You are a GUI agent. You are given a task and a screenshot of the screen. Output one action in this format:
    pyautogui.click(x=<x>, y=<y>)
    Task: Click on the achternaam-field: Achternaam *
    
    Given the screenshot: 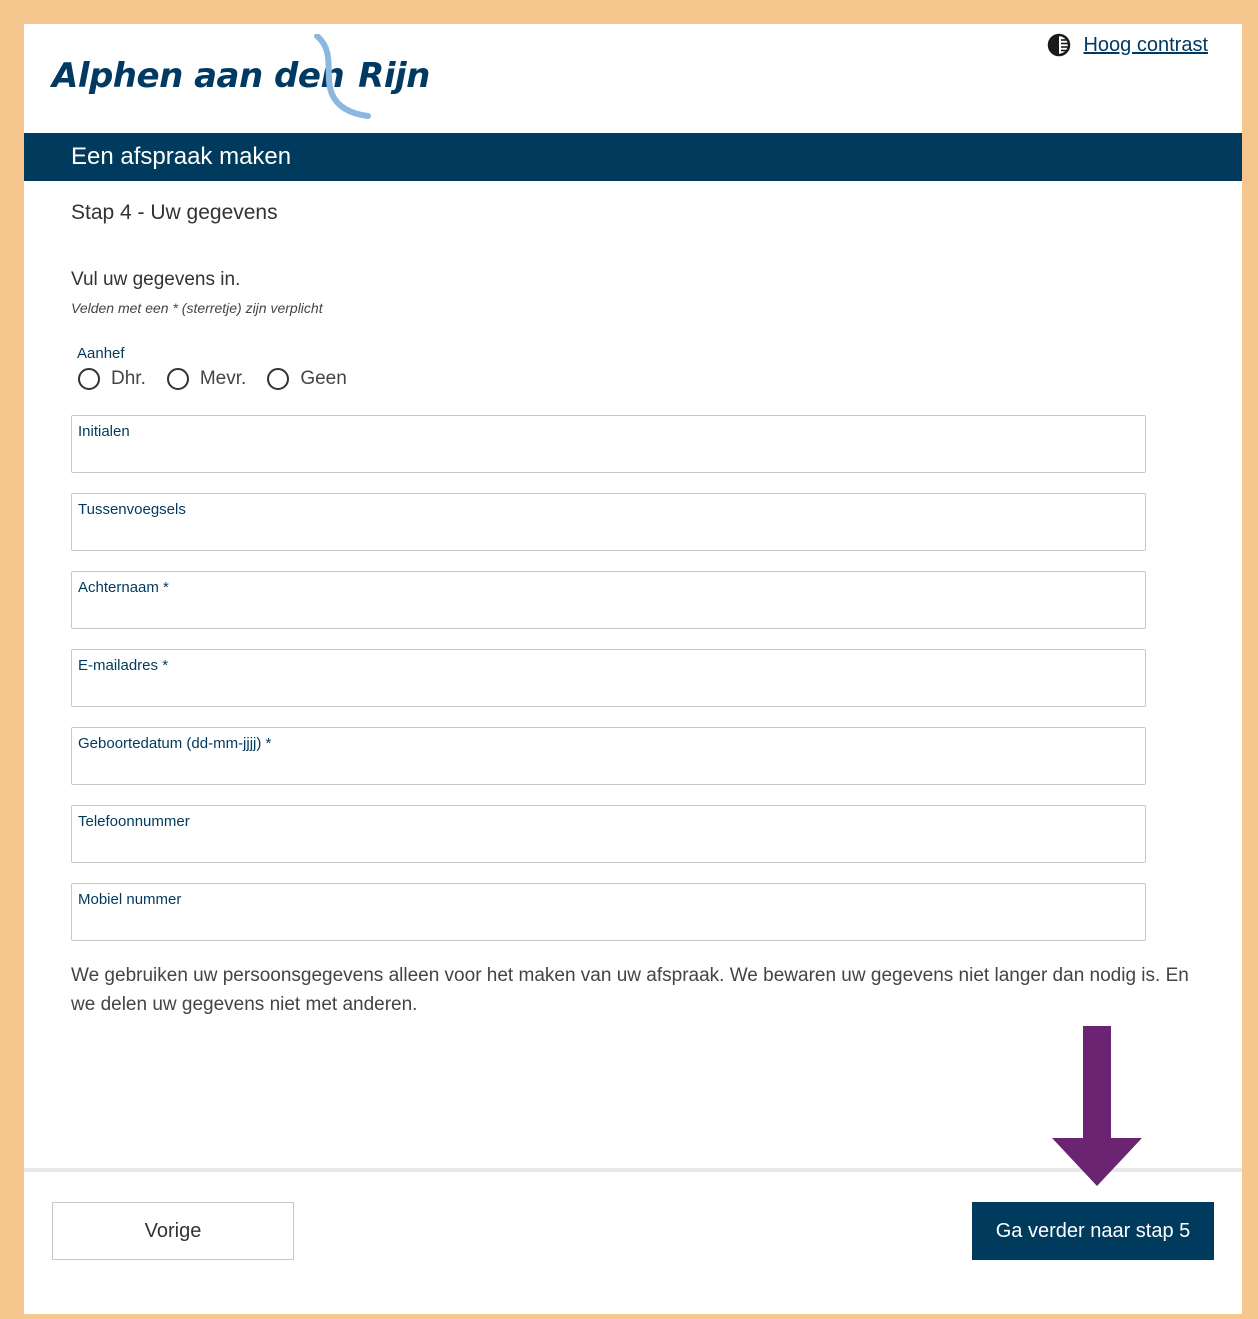 What is the action you would take?
    pyautogui.click(x=608, y=600)
    